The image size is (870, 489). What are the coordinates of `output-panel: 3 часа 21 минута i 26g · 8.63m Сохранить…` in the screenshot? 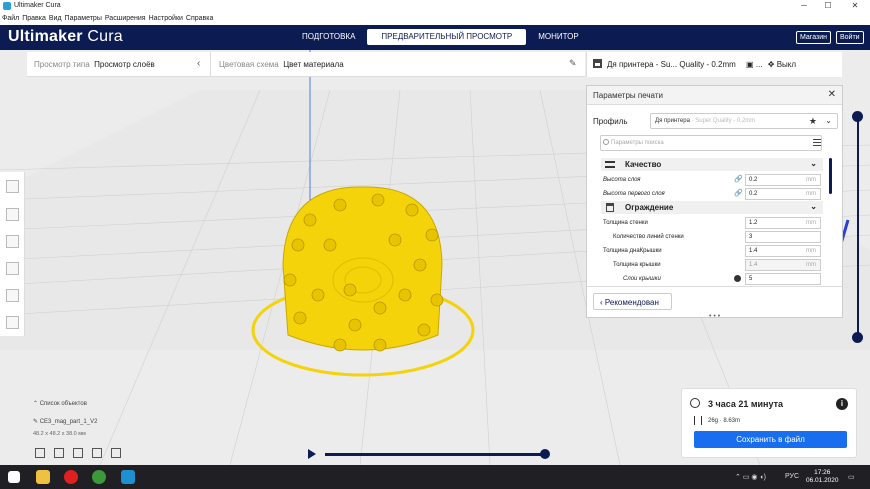 It's located at (769, 423).